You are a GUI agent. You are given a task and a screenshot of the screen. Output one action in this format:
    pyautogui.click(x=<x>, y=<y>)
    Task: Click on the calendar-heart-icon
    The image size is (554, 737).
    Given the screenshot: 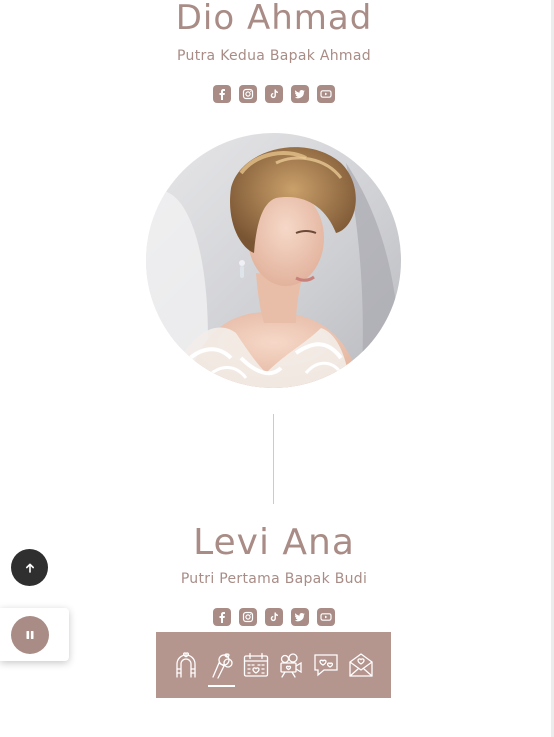 What is the action you would take?
    pyautogui.click(x=256, y=664)
    